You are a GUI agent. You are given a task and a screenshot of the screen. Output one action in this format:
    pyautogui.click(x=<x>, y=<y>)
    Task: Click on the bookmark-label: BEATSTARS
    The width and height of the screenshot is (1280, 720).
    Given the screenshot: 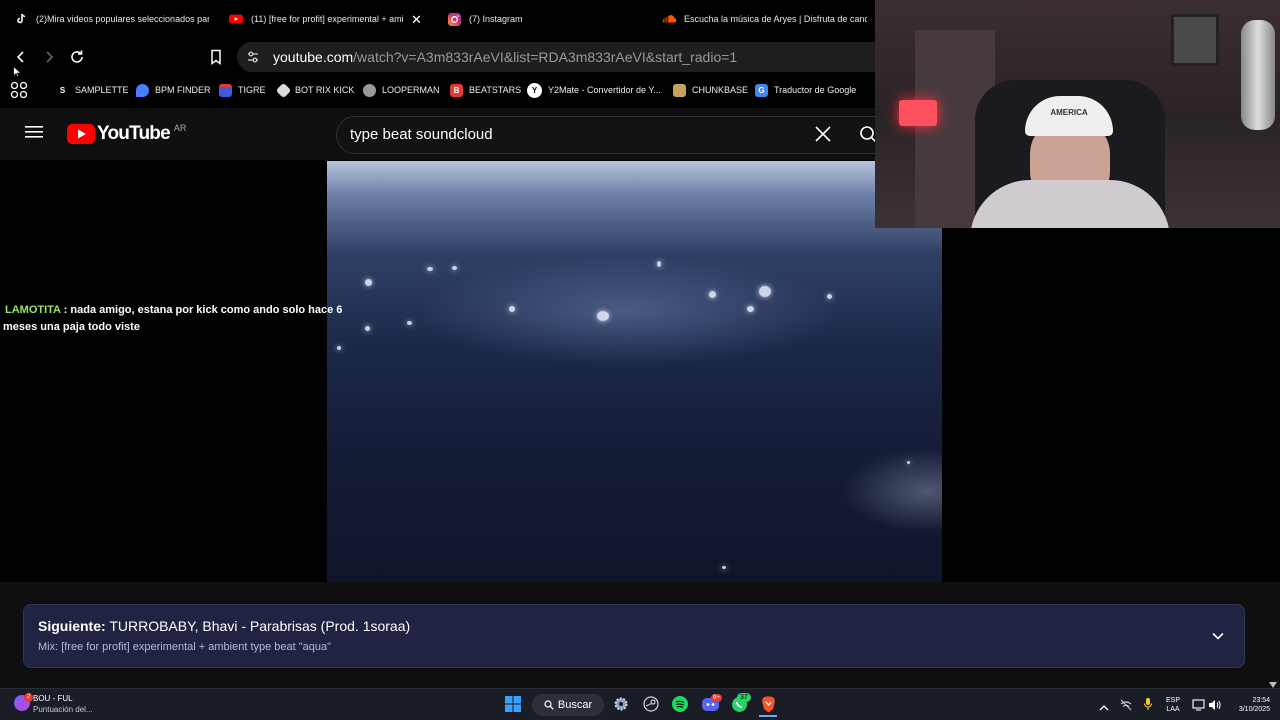 What is the action you would take?
    pyautogui.click(x=495, y=90)
    